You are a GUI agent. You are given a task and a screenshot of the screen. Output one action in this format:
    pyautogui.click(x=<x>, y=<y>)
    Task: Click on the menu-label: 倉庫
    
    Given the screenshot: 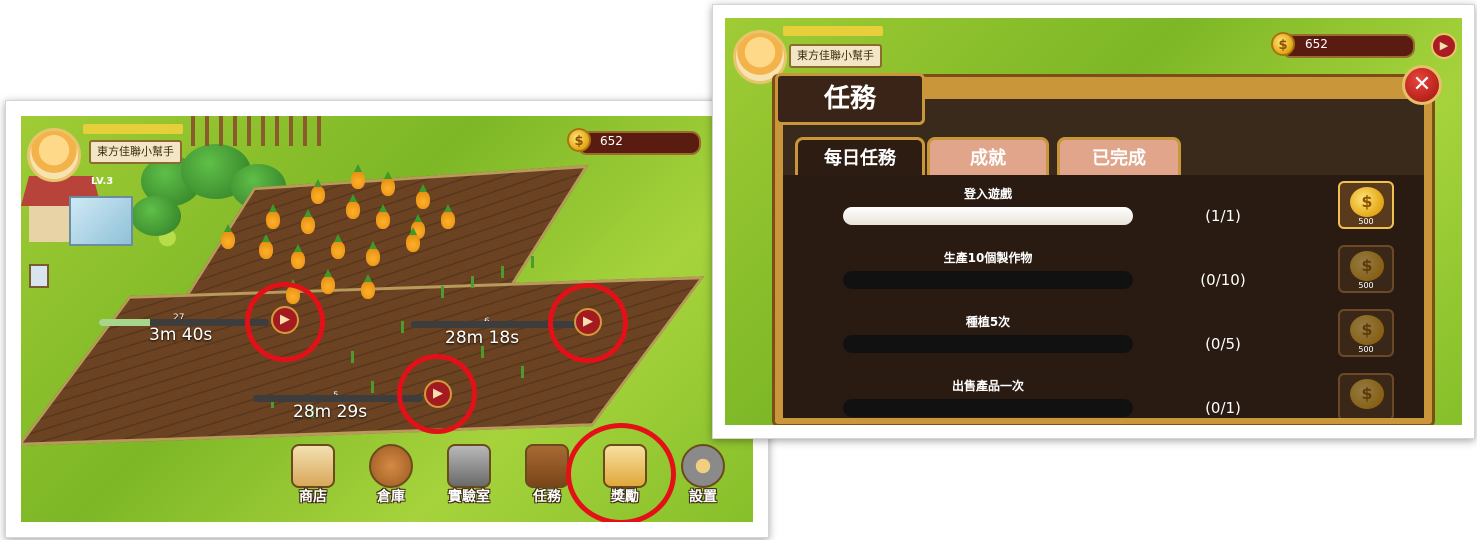 What is the action you would take?
    pyautogui.click(x=391, y=497)
    